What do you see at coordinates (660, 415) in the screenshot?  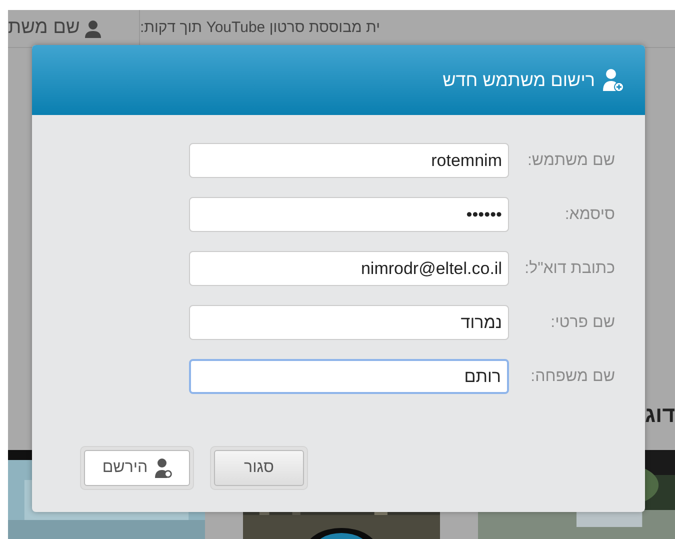 I see `section-heading: דוג` at bounding box center [660, 415].